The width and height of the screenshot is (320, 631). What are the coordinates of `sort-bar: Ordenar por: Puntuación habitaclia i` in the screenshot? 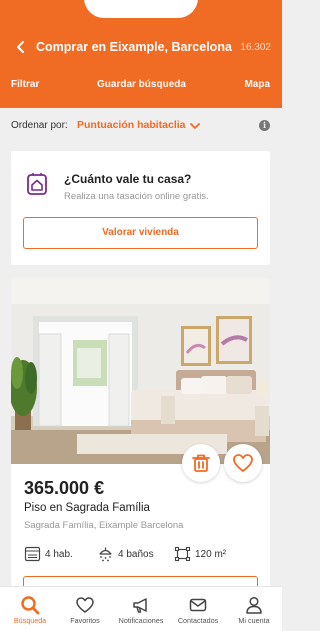 It's located at (141, 126).